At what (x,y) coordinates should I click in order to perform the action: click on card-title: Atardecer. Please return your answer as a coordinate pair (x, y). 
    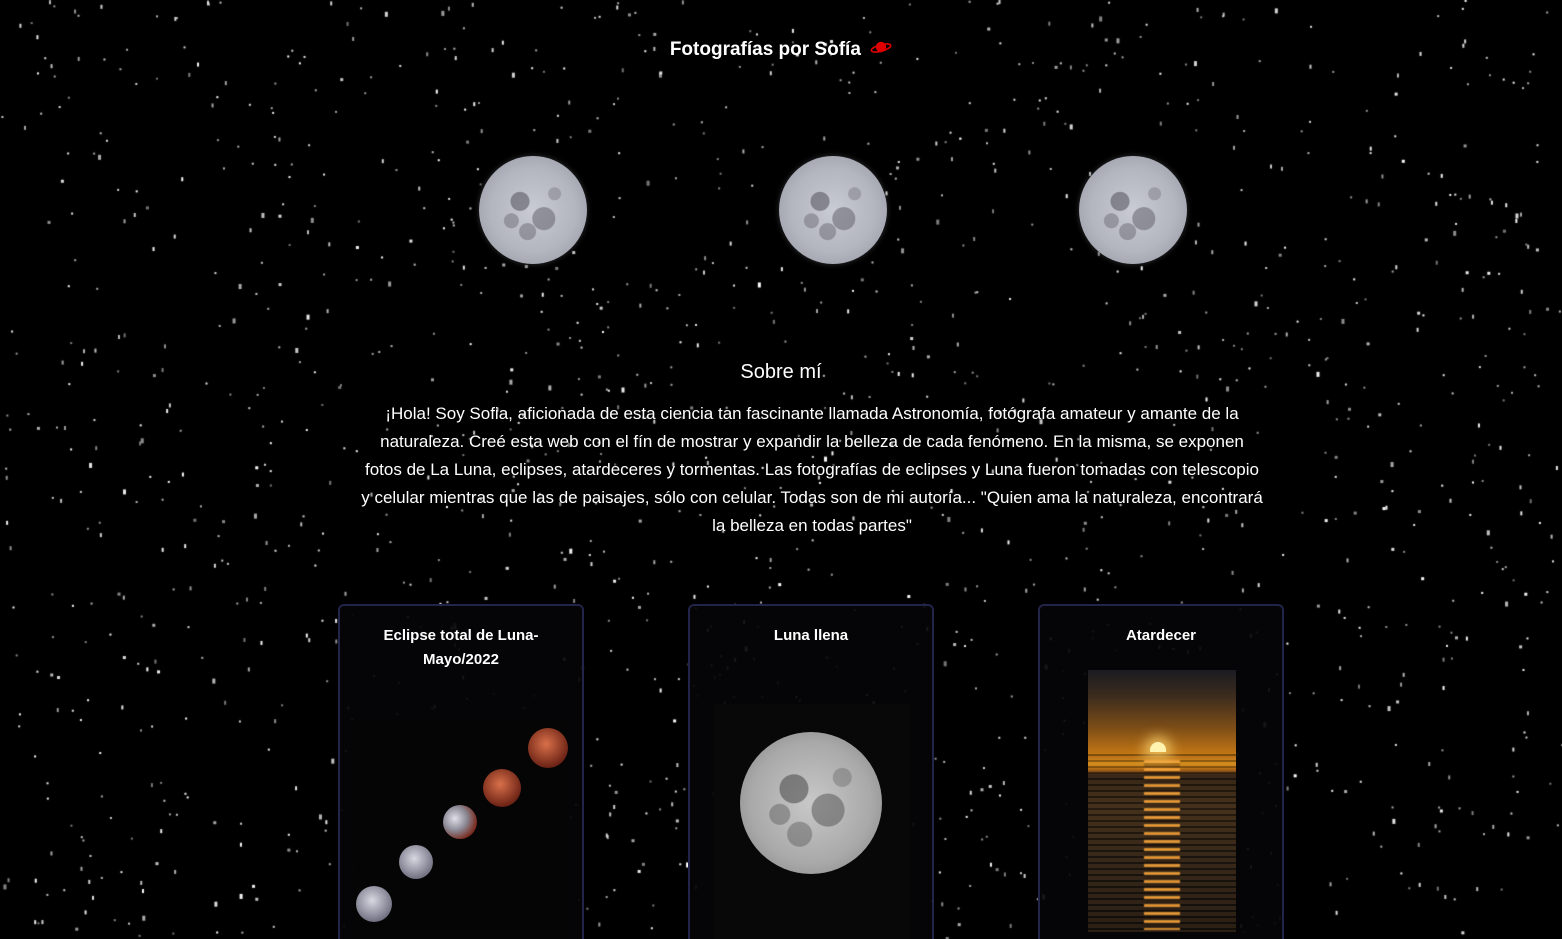
    Looking at the image, I should click on (1161, 635).